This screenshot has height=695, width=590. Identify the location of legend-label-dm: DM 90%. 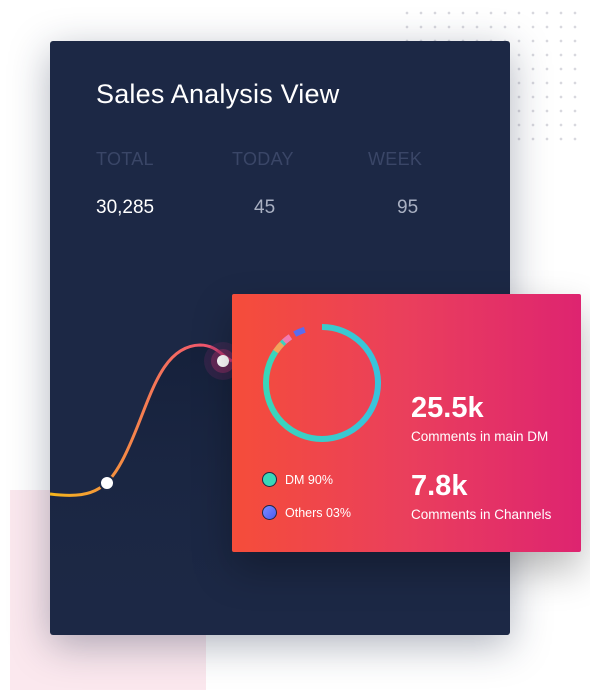
(309, 479).